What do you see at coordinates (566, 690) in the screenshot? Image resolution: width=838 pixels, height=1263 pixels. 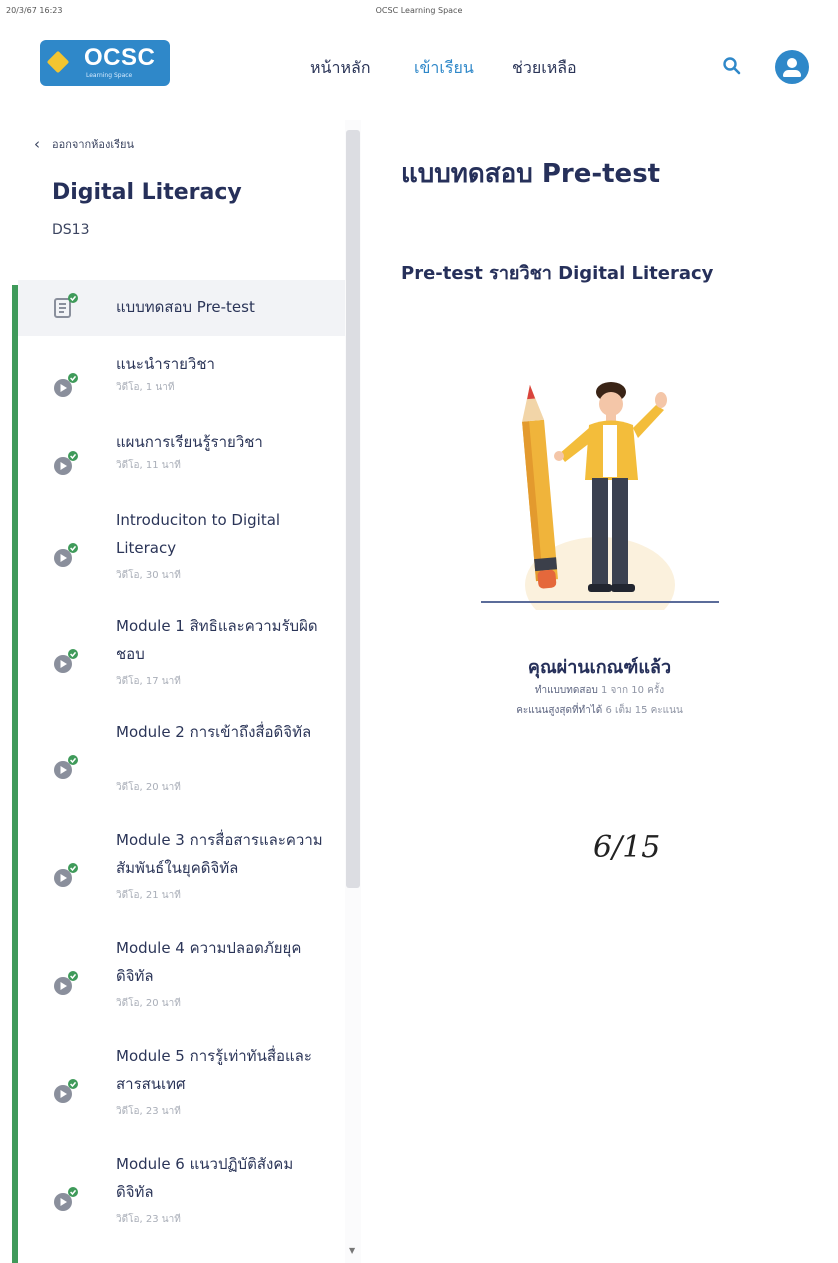 I see `attempts-label: ทำแบบทดสอบ` at bounding box center [566, 690].